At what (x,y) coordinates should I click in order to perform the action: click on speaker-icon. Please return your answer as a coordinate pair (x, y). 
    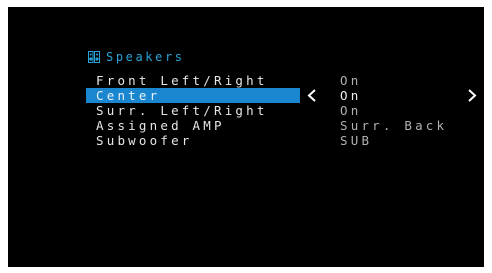
    Looking at the image, I should click on (94, 57).